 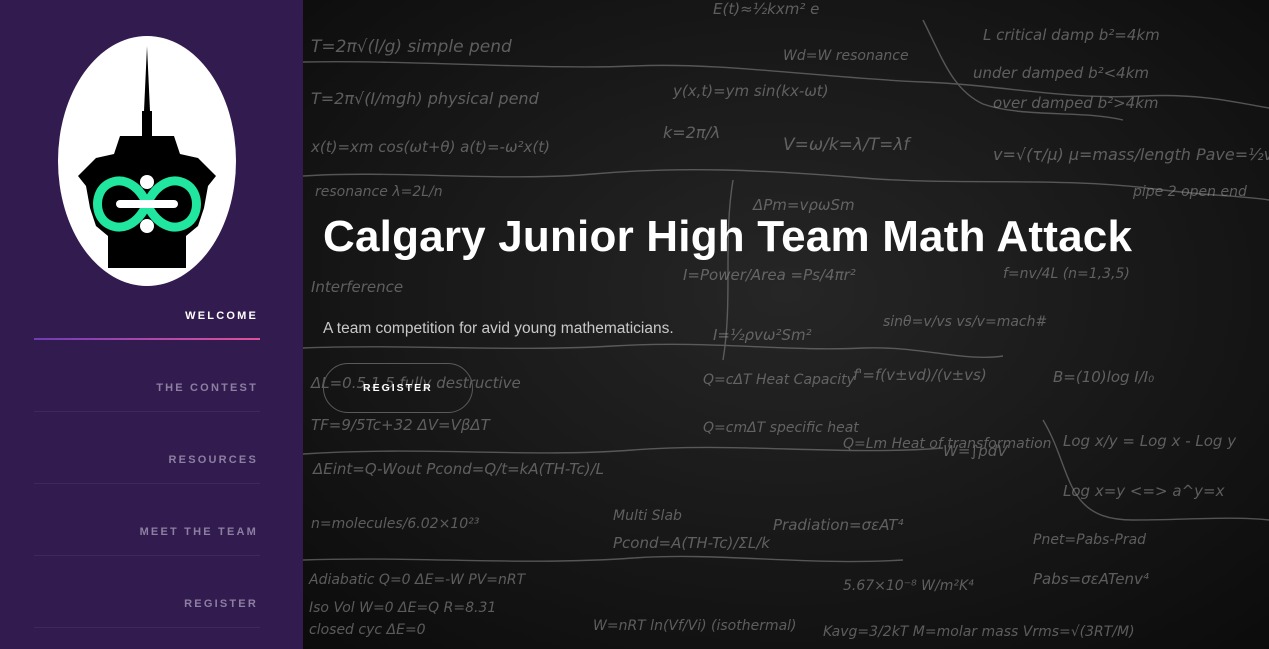 What do you see at coordinates (147, 376) in the screenshot?
I see `nav-item-the-contest: THE CONTEST` at bounding box center [147, 376].